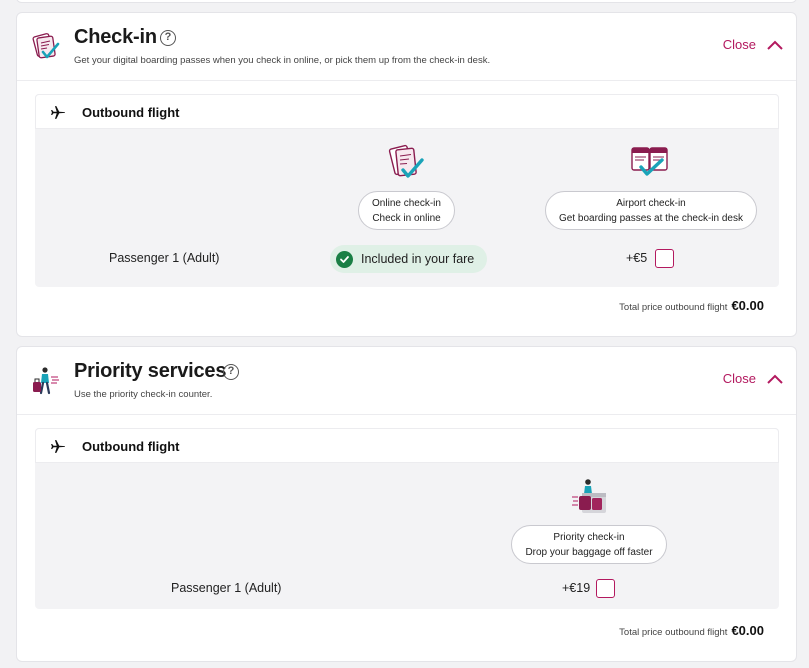 This screenshot has width=809, height=668. Describe the element at coordinates (344, 259) in the screenshot. I see `checkmark-icon` at that location.